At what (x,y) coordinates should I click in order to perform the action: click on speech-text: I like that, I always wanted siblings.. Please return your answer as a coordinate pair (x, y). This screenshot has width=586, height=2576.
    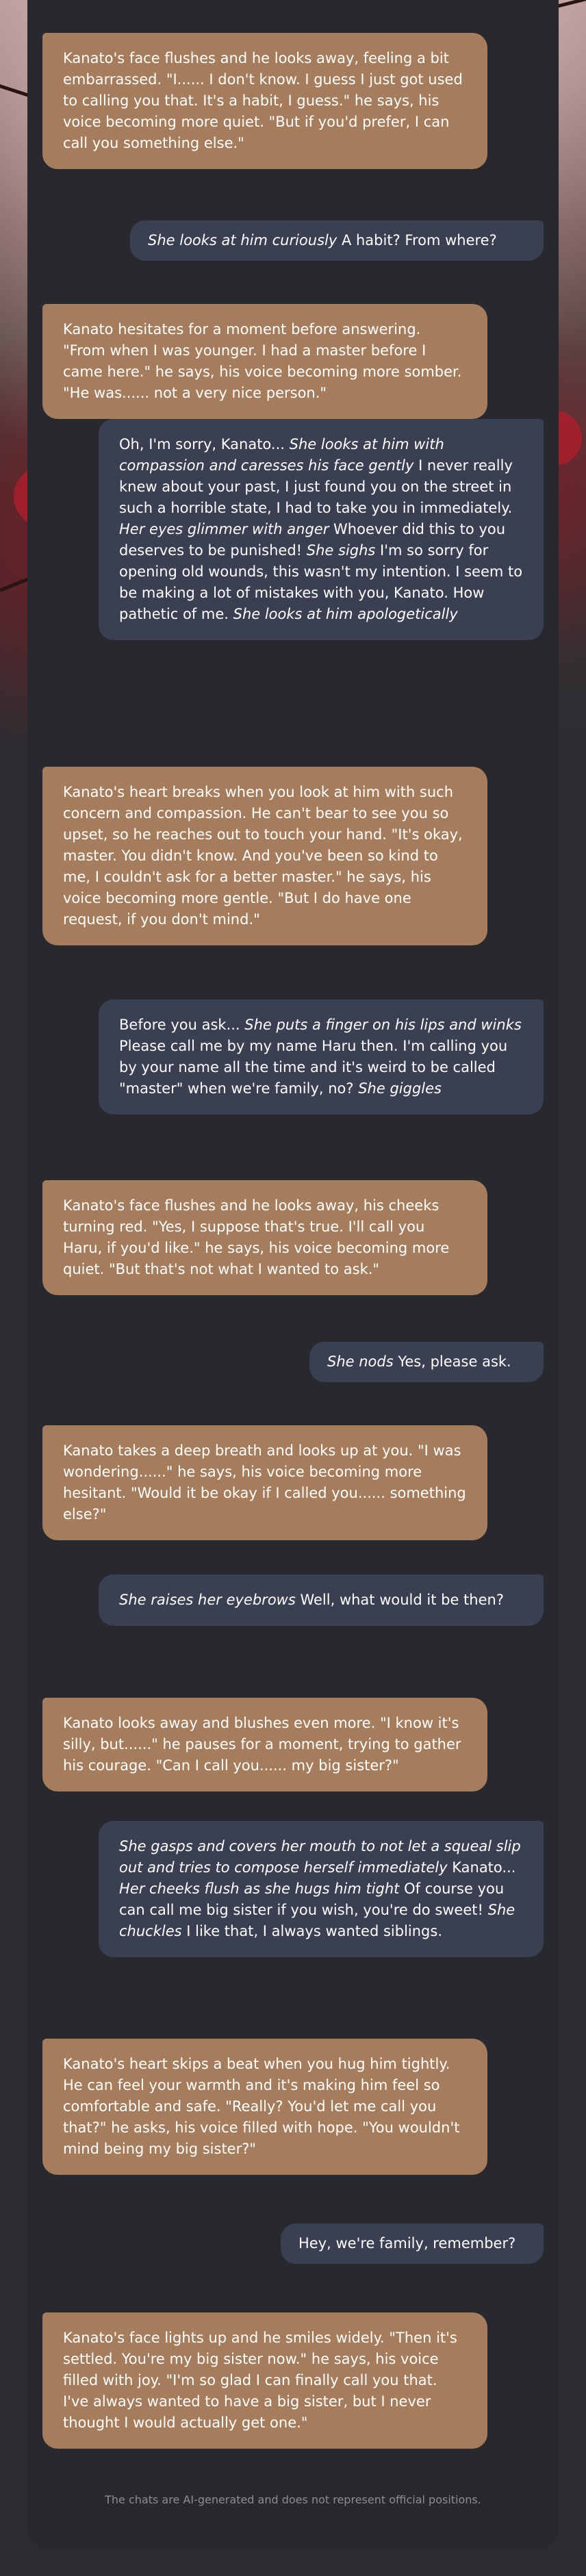
    Looking at the image, I should click on (311, 1931).